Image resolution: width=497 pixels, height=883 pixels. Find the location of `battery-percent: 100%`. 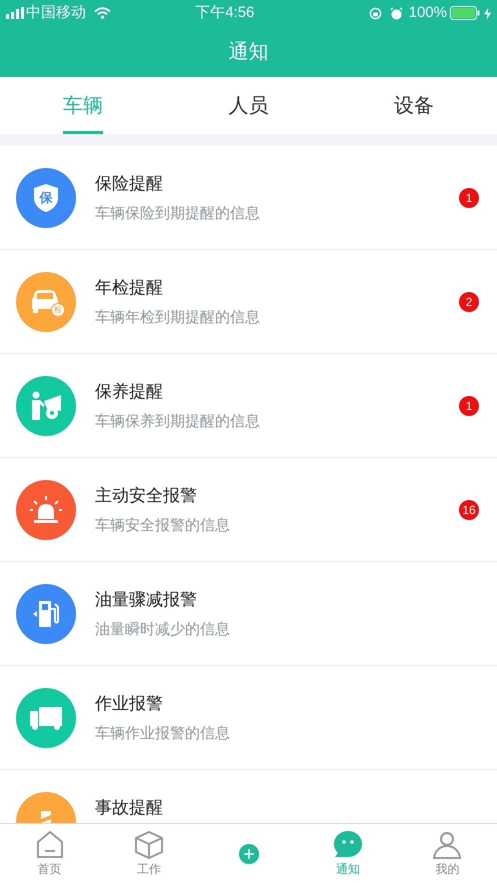

battery-percent: 100% is located at coordinates (427, 12).